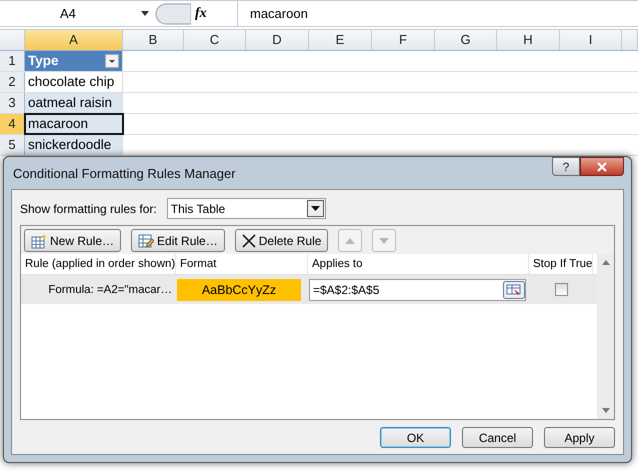 The height and width of the screenshot is (472, 638). What do you see at coordinates (74, 103) in the screenshot?
I see `table-cell: oatmeal raisin` at bounding box center [74, 103].